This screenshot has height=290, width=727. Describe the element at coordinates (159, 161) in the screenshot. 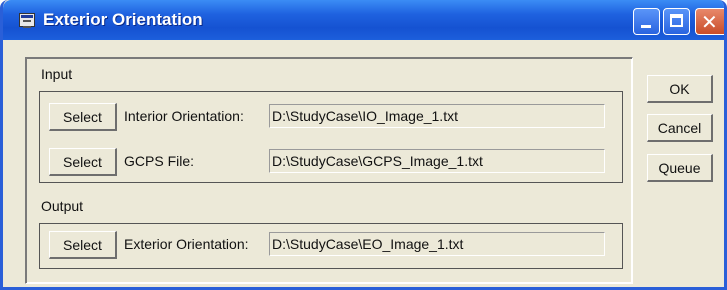

I see `gcps-file-label: GCPS File:` at that location.